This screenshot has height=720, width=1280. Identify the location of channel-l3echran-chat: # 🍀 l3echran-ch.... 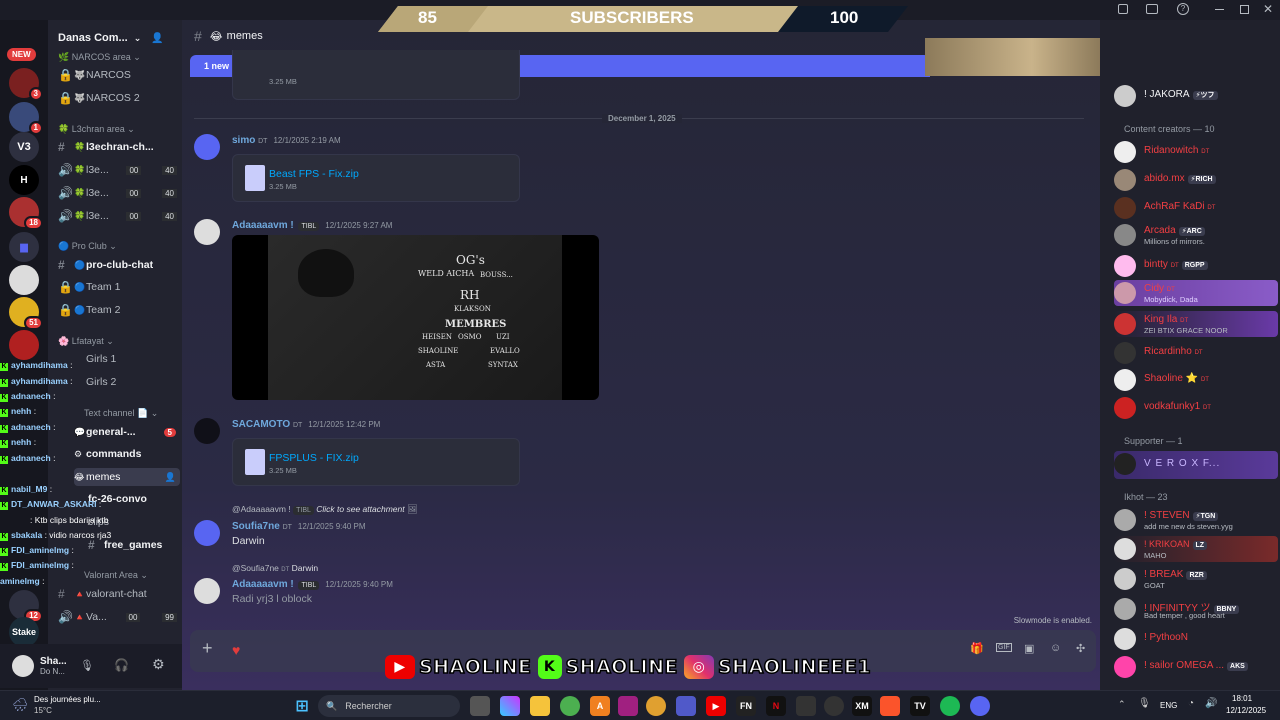
(119, 147).